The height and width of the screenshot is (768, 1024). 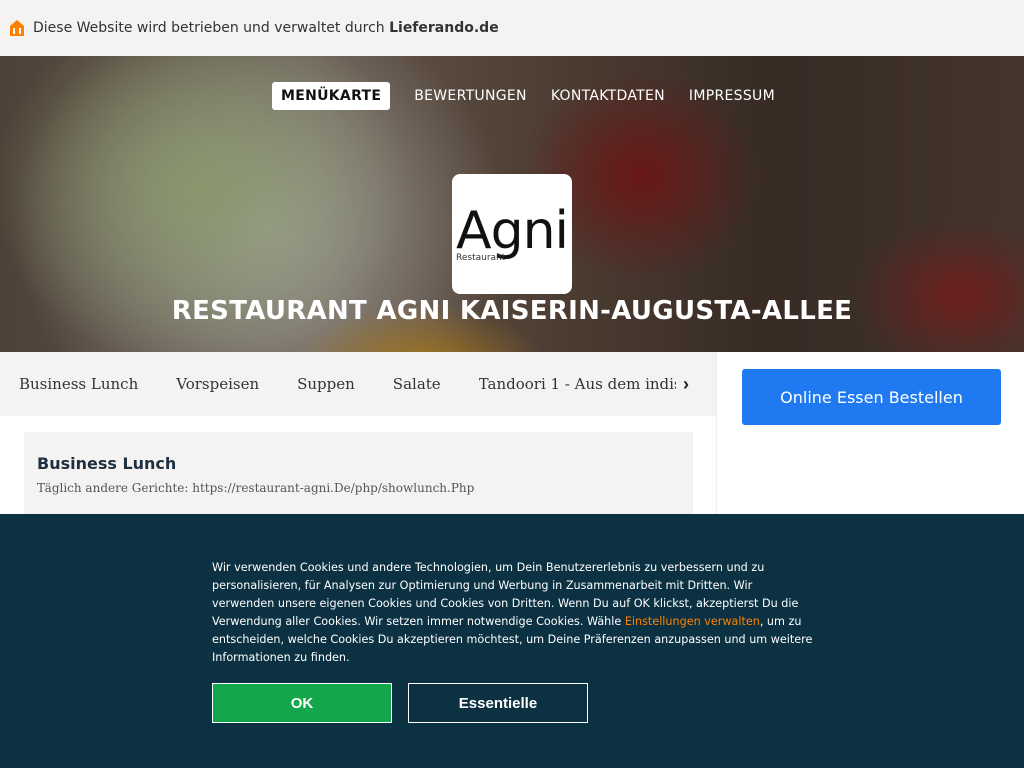 What do you see at coordinates (498, 703) in the screenshot?
I see `cookie-essential-button: Essentielle` at bounding box center [498, 703].